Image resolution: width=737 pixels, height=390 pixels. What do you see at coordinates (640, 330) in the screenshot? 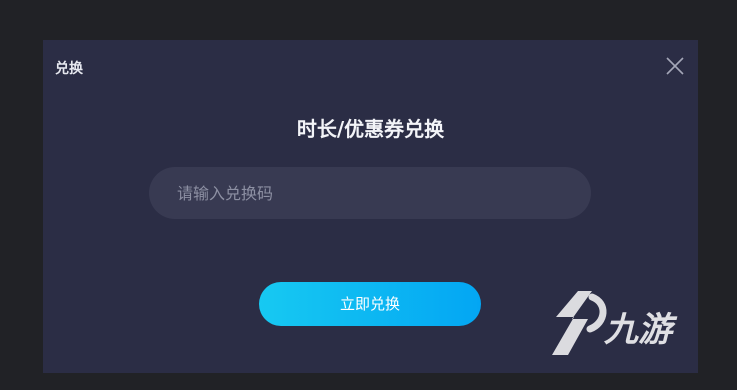
I see `watermark-text: 九游` at bounding box center [640, 330].